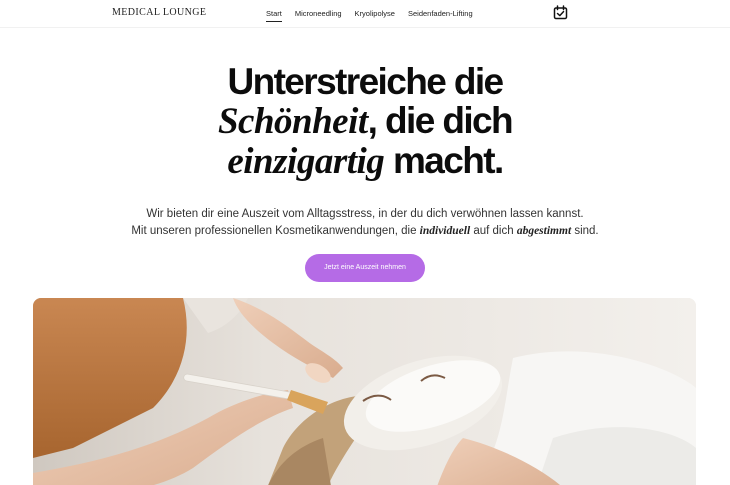 This screenshot has height=485, width=730. I want to click on headline-emphasis-schoenheit: Schönheit, so click(292, 121).